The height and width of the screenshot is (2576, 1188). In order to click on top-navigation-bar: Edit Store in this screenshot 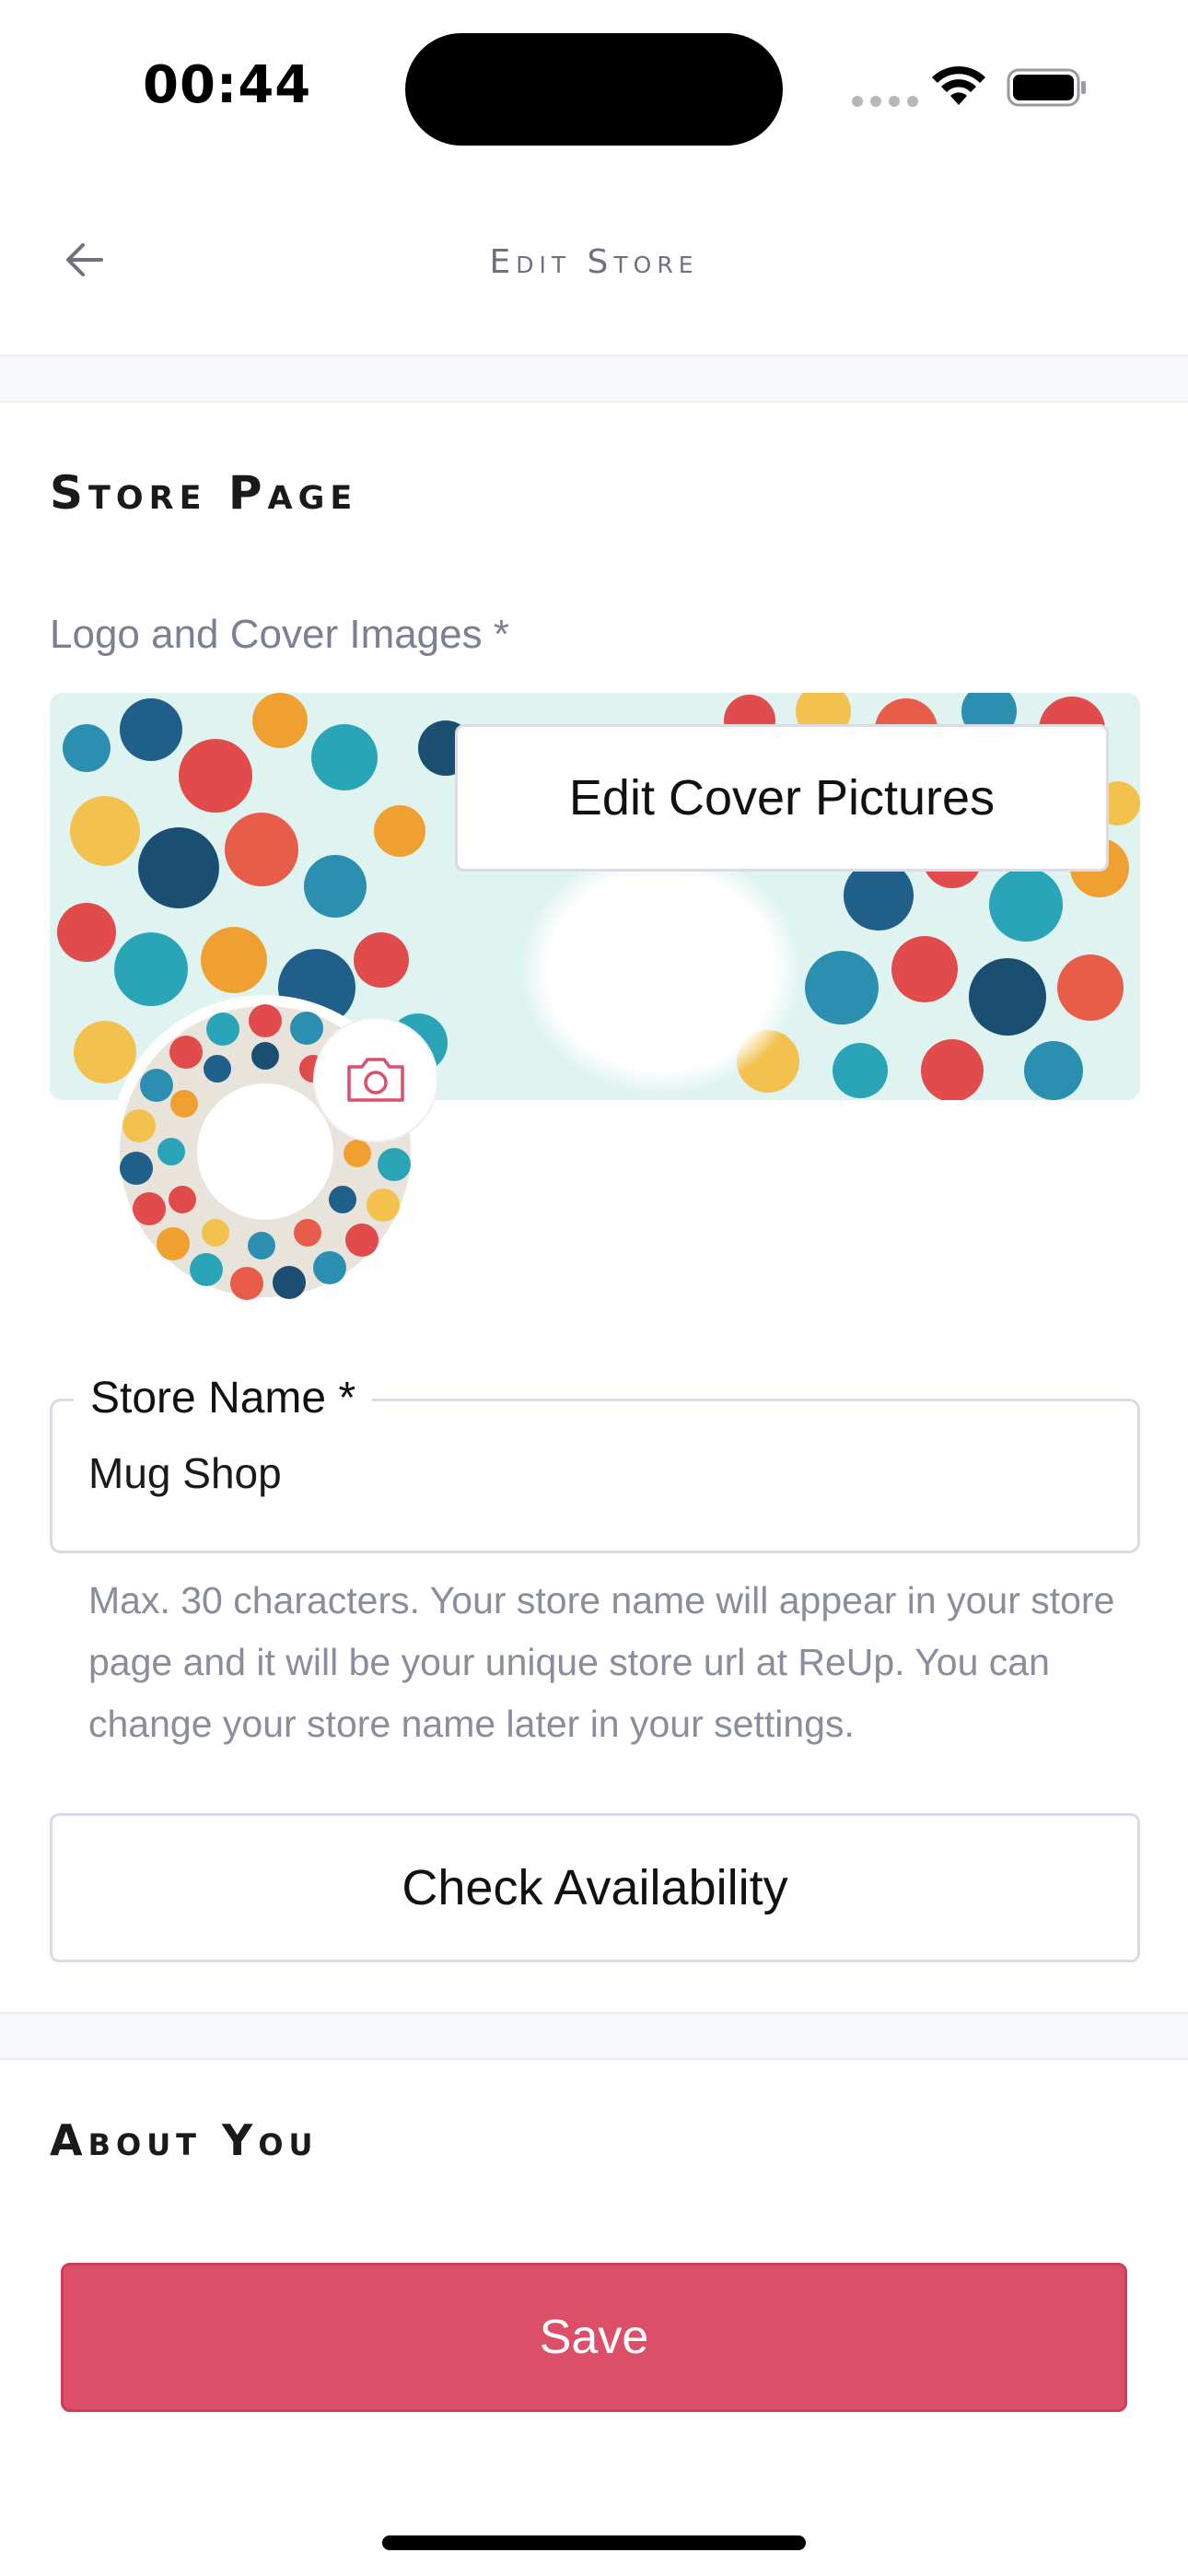, I will do `click(594, 265)`.